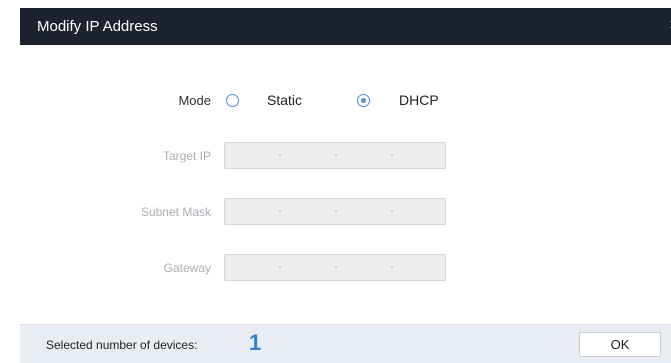 The width and height of the screenshot is (671, 363). What do you see at coordinates (345, 102) in the screenshot?
I see `mode-row: Mode Static DHCP` at bounding box center [345, 102].